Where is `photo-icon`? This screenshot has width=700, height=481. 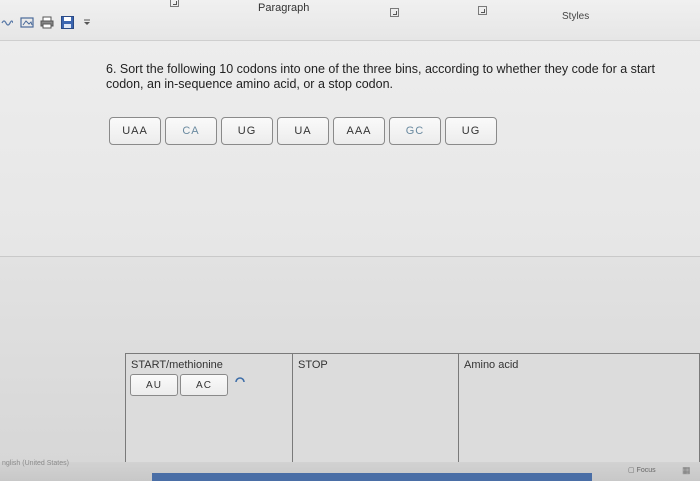 photo-icon is located at coordinates (27, 22).